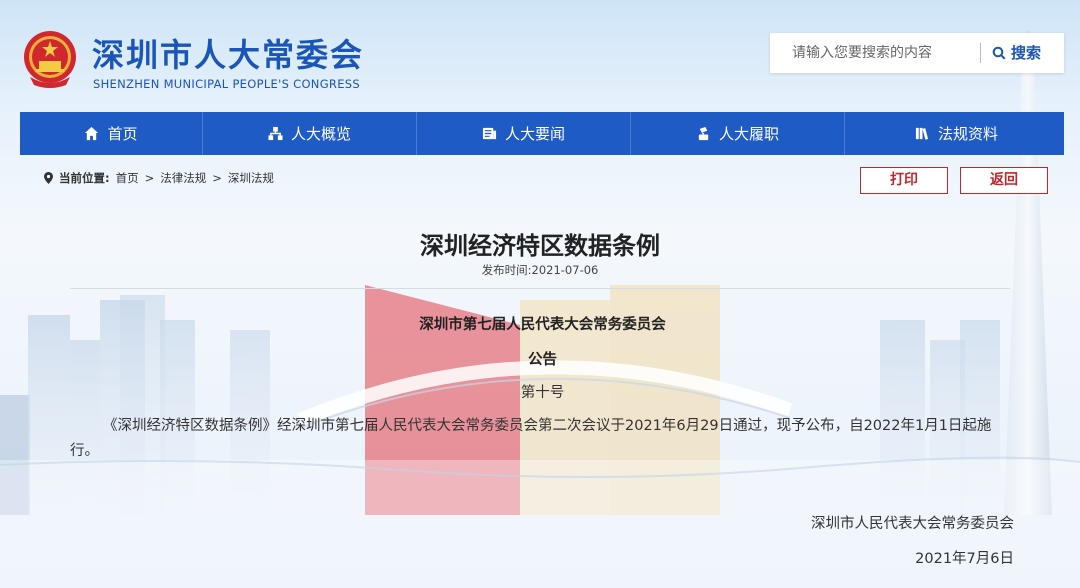 Image resolution: width=1080 pixels, height=588 pixels. What do you see at coordinates (542, 325) in the screenshot?
I see `article-issuer: 深圳市第七届人民代表大会常务委员会` at bounding box center [542, 325].